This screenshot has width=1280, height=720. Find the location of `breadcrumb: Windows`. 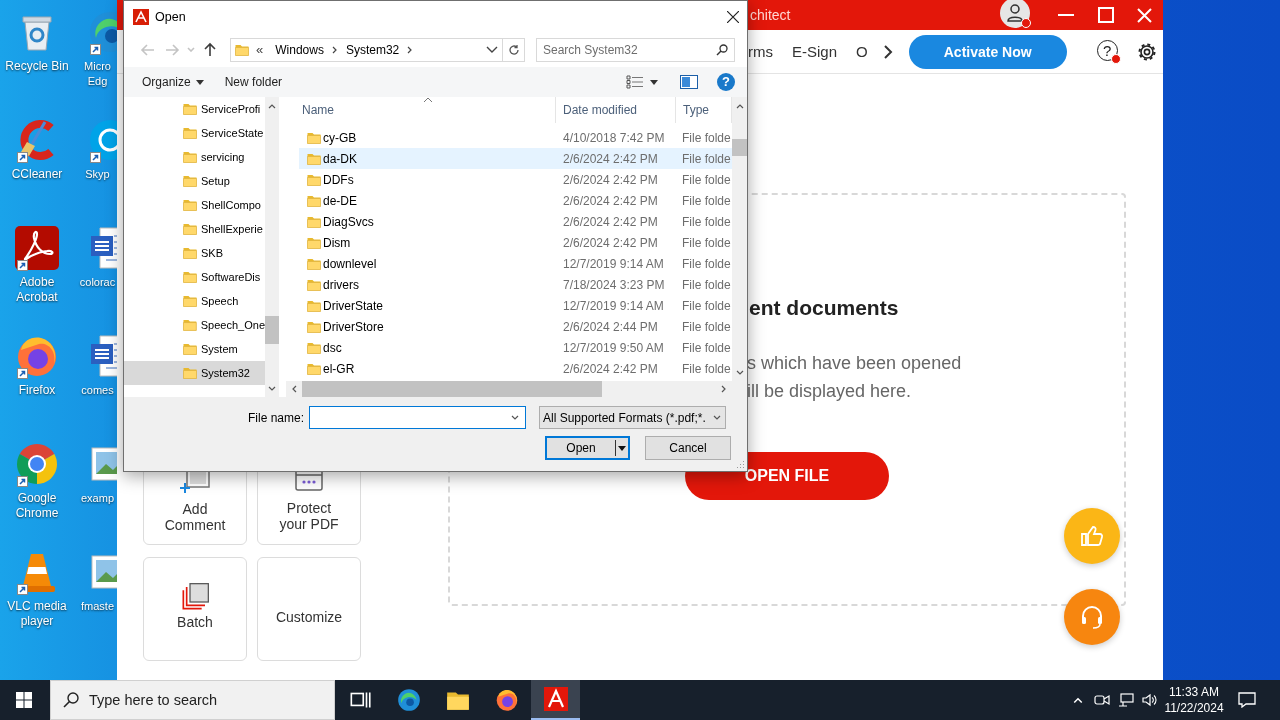

breadcrumb: Windows is located at coordinates (299, 49).